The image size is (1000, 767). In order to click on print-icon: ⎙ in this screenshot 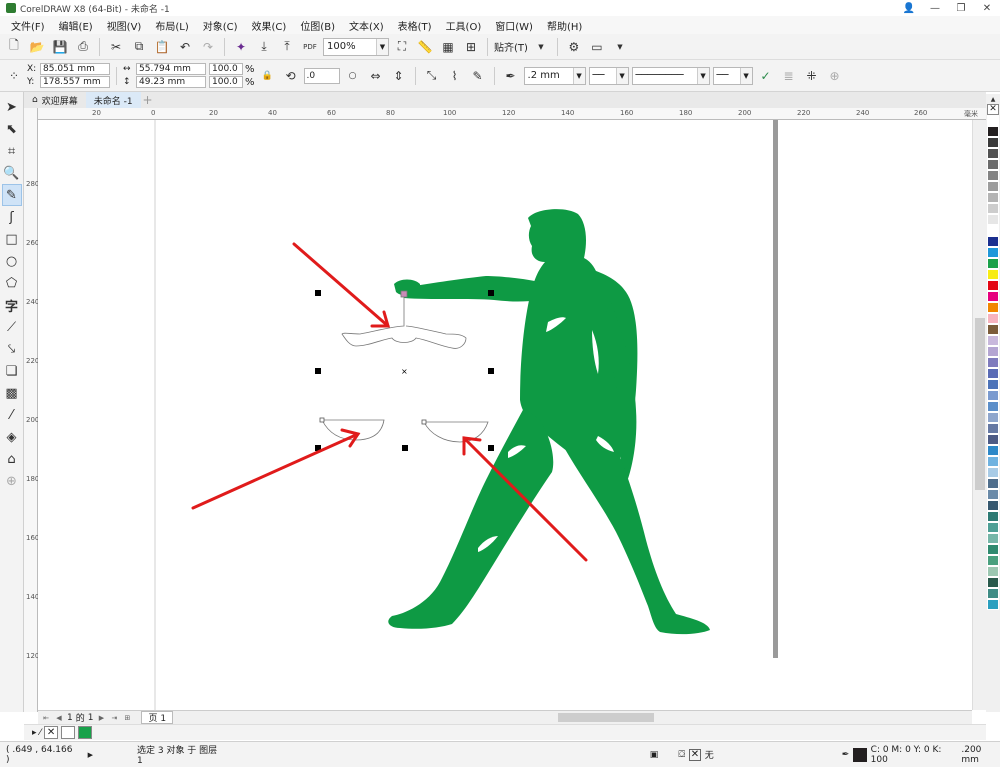, I will do `click(83, 47)`.